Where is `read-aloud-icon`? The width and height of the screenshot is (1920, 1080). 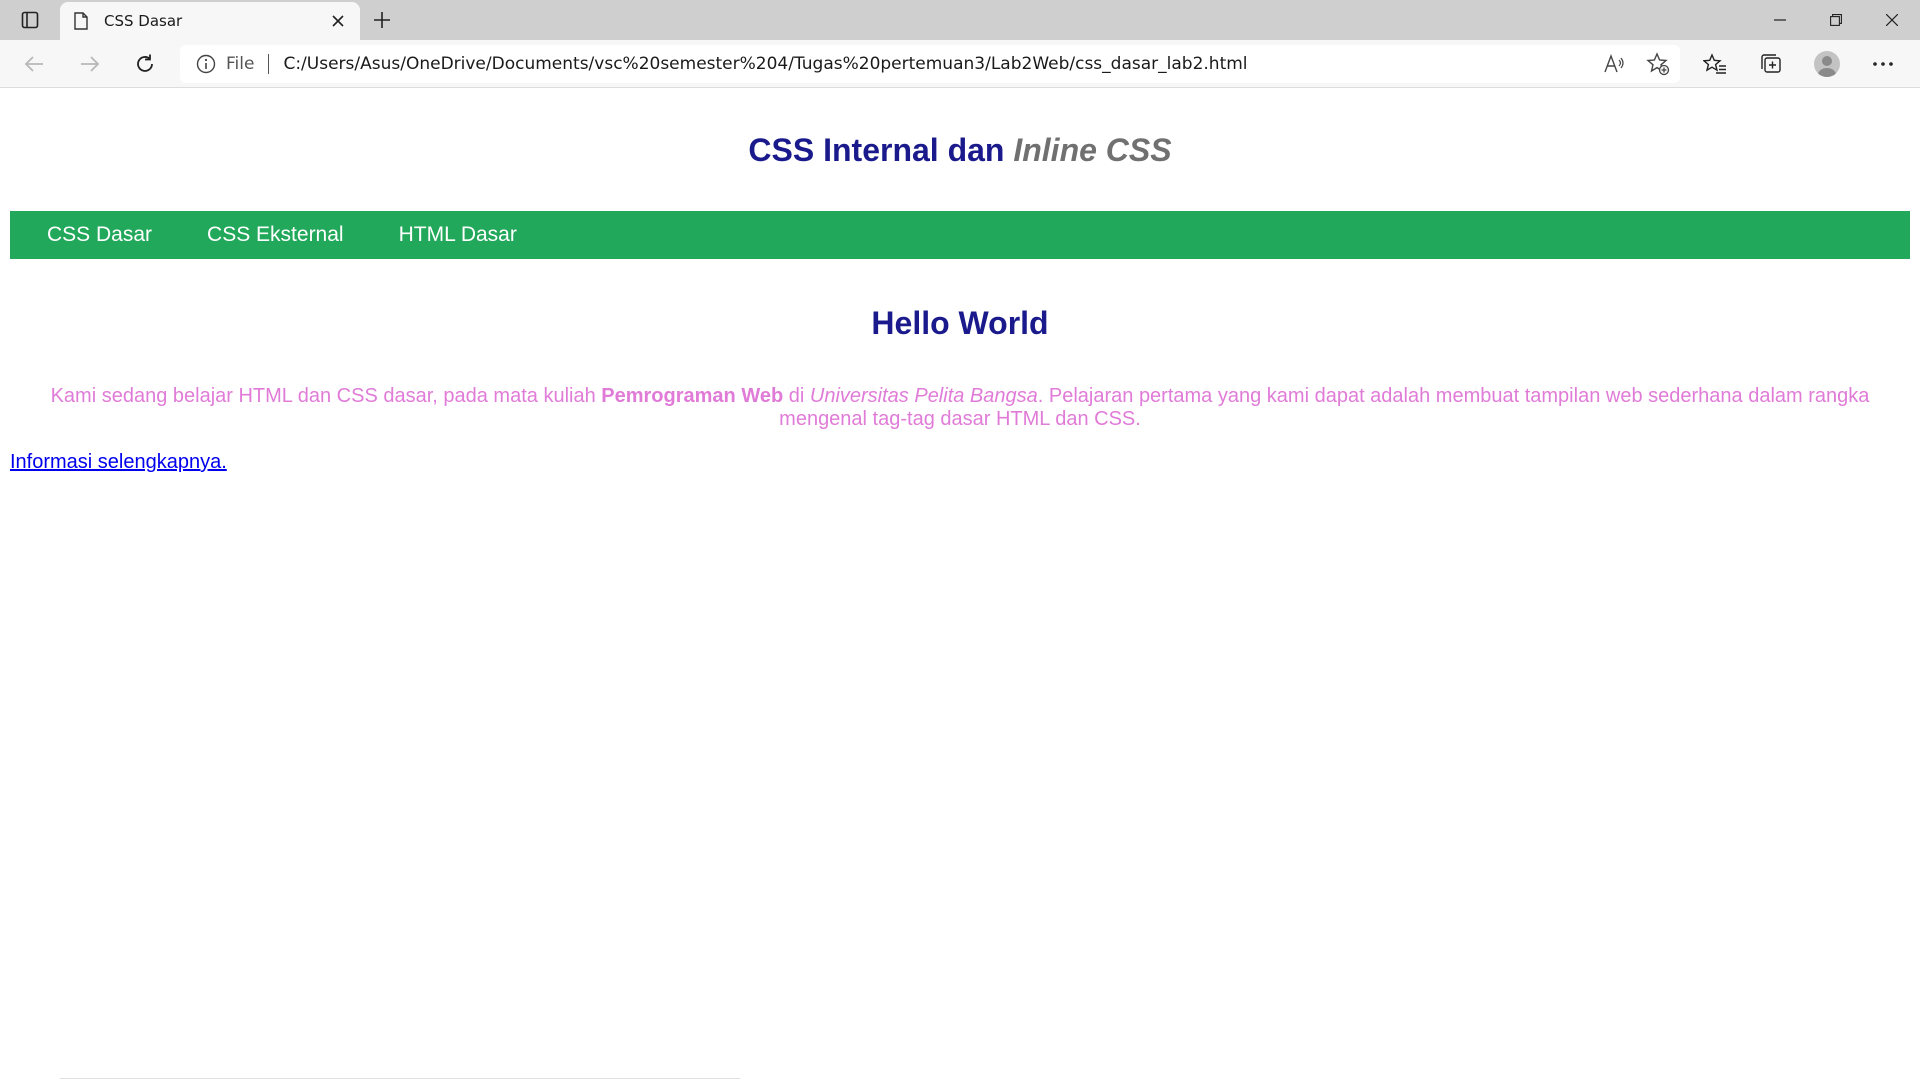 read-aloud-icon is located at coordinates (1614, 64).